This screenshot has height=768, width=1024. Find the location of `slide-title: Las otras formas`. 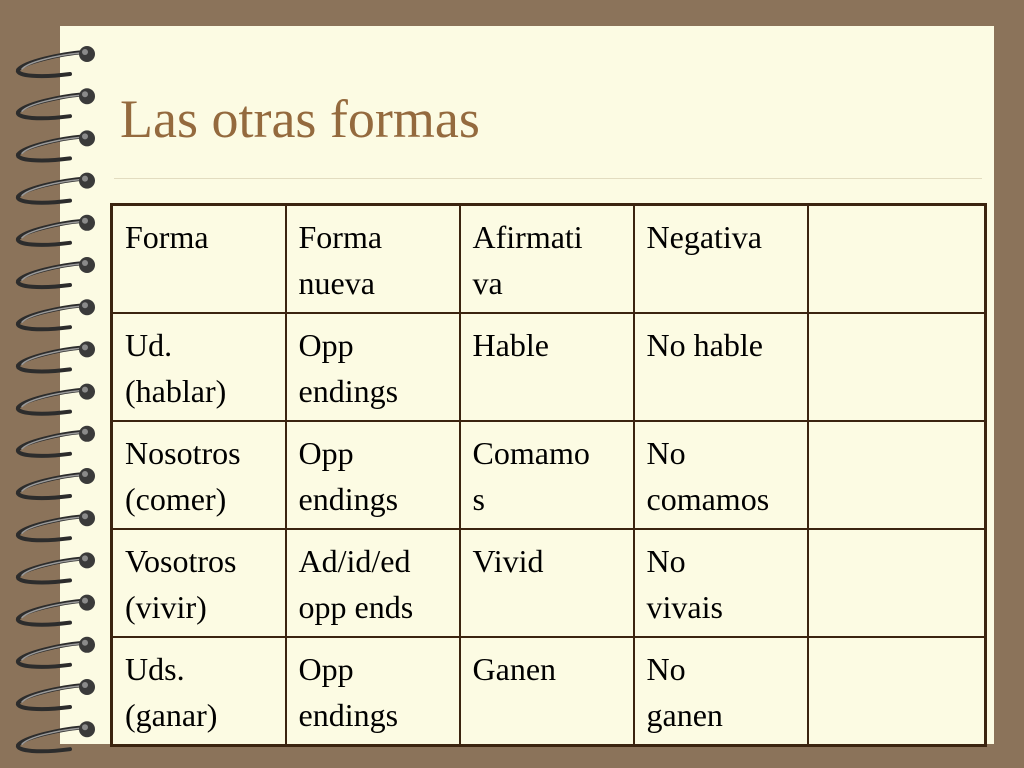

slide-title: Las otras formas is located at coordinates (300, 119).